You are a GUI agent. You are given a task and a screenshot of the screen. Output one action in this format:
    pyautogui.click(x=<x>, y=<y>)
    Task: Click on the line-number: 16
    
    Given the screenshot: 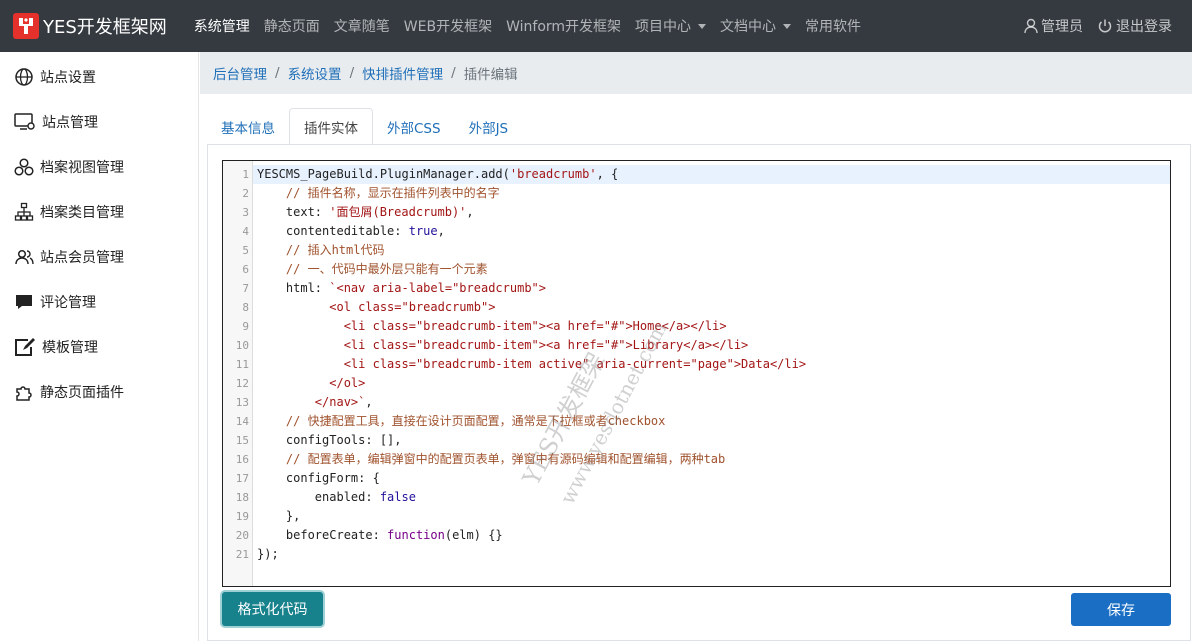 What is the action you would take?
    pyautogui.click(x=242, y=459)
    